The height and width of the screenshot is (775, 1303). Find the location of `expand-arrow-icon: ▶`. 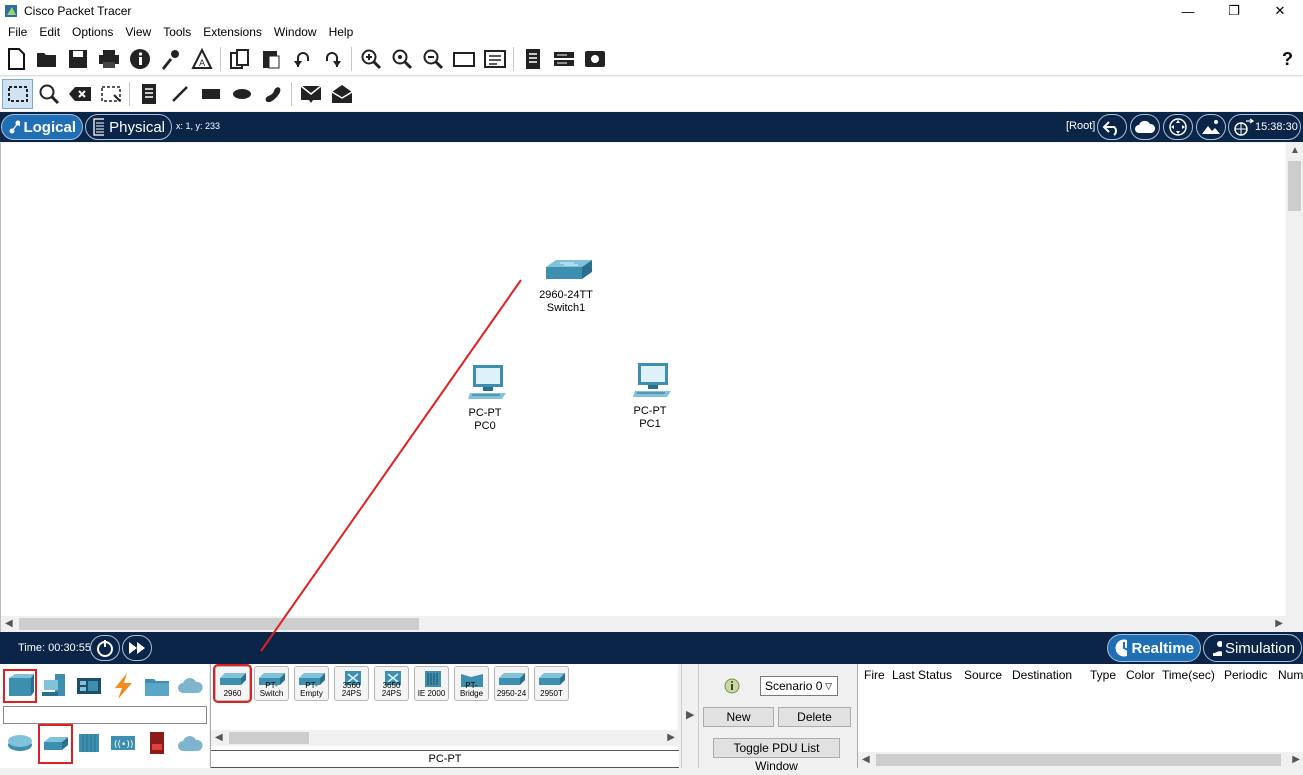

expand-arrow-icon: ▶ is located at coordinates (690, 714).